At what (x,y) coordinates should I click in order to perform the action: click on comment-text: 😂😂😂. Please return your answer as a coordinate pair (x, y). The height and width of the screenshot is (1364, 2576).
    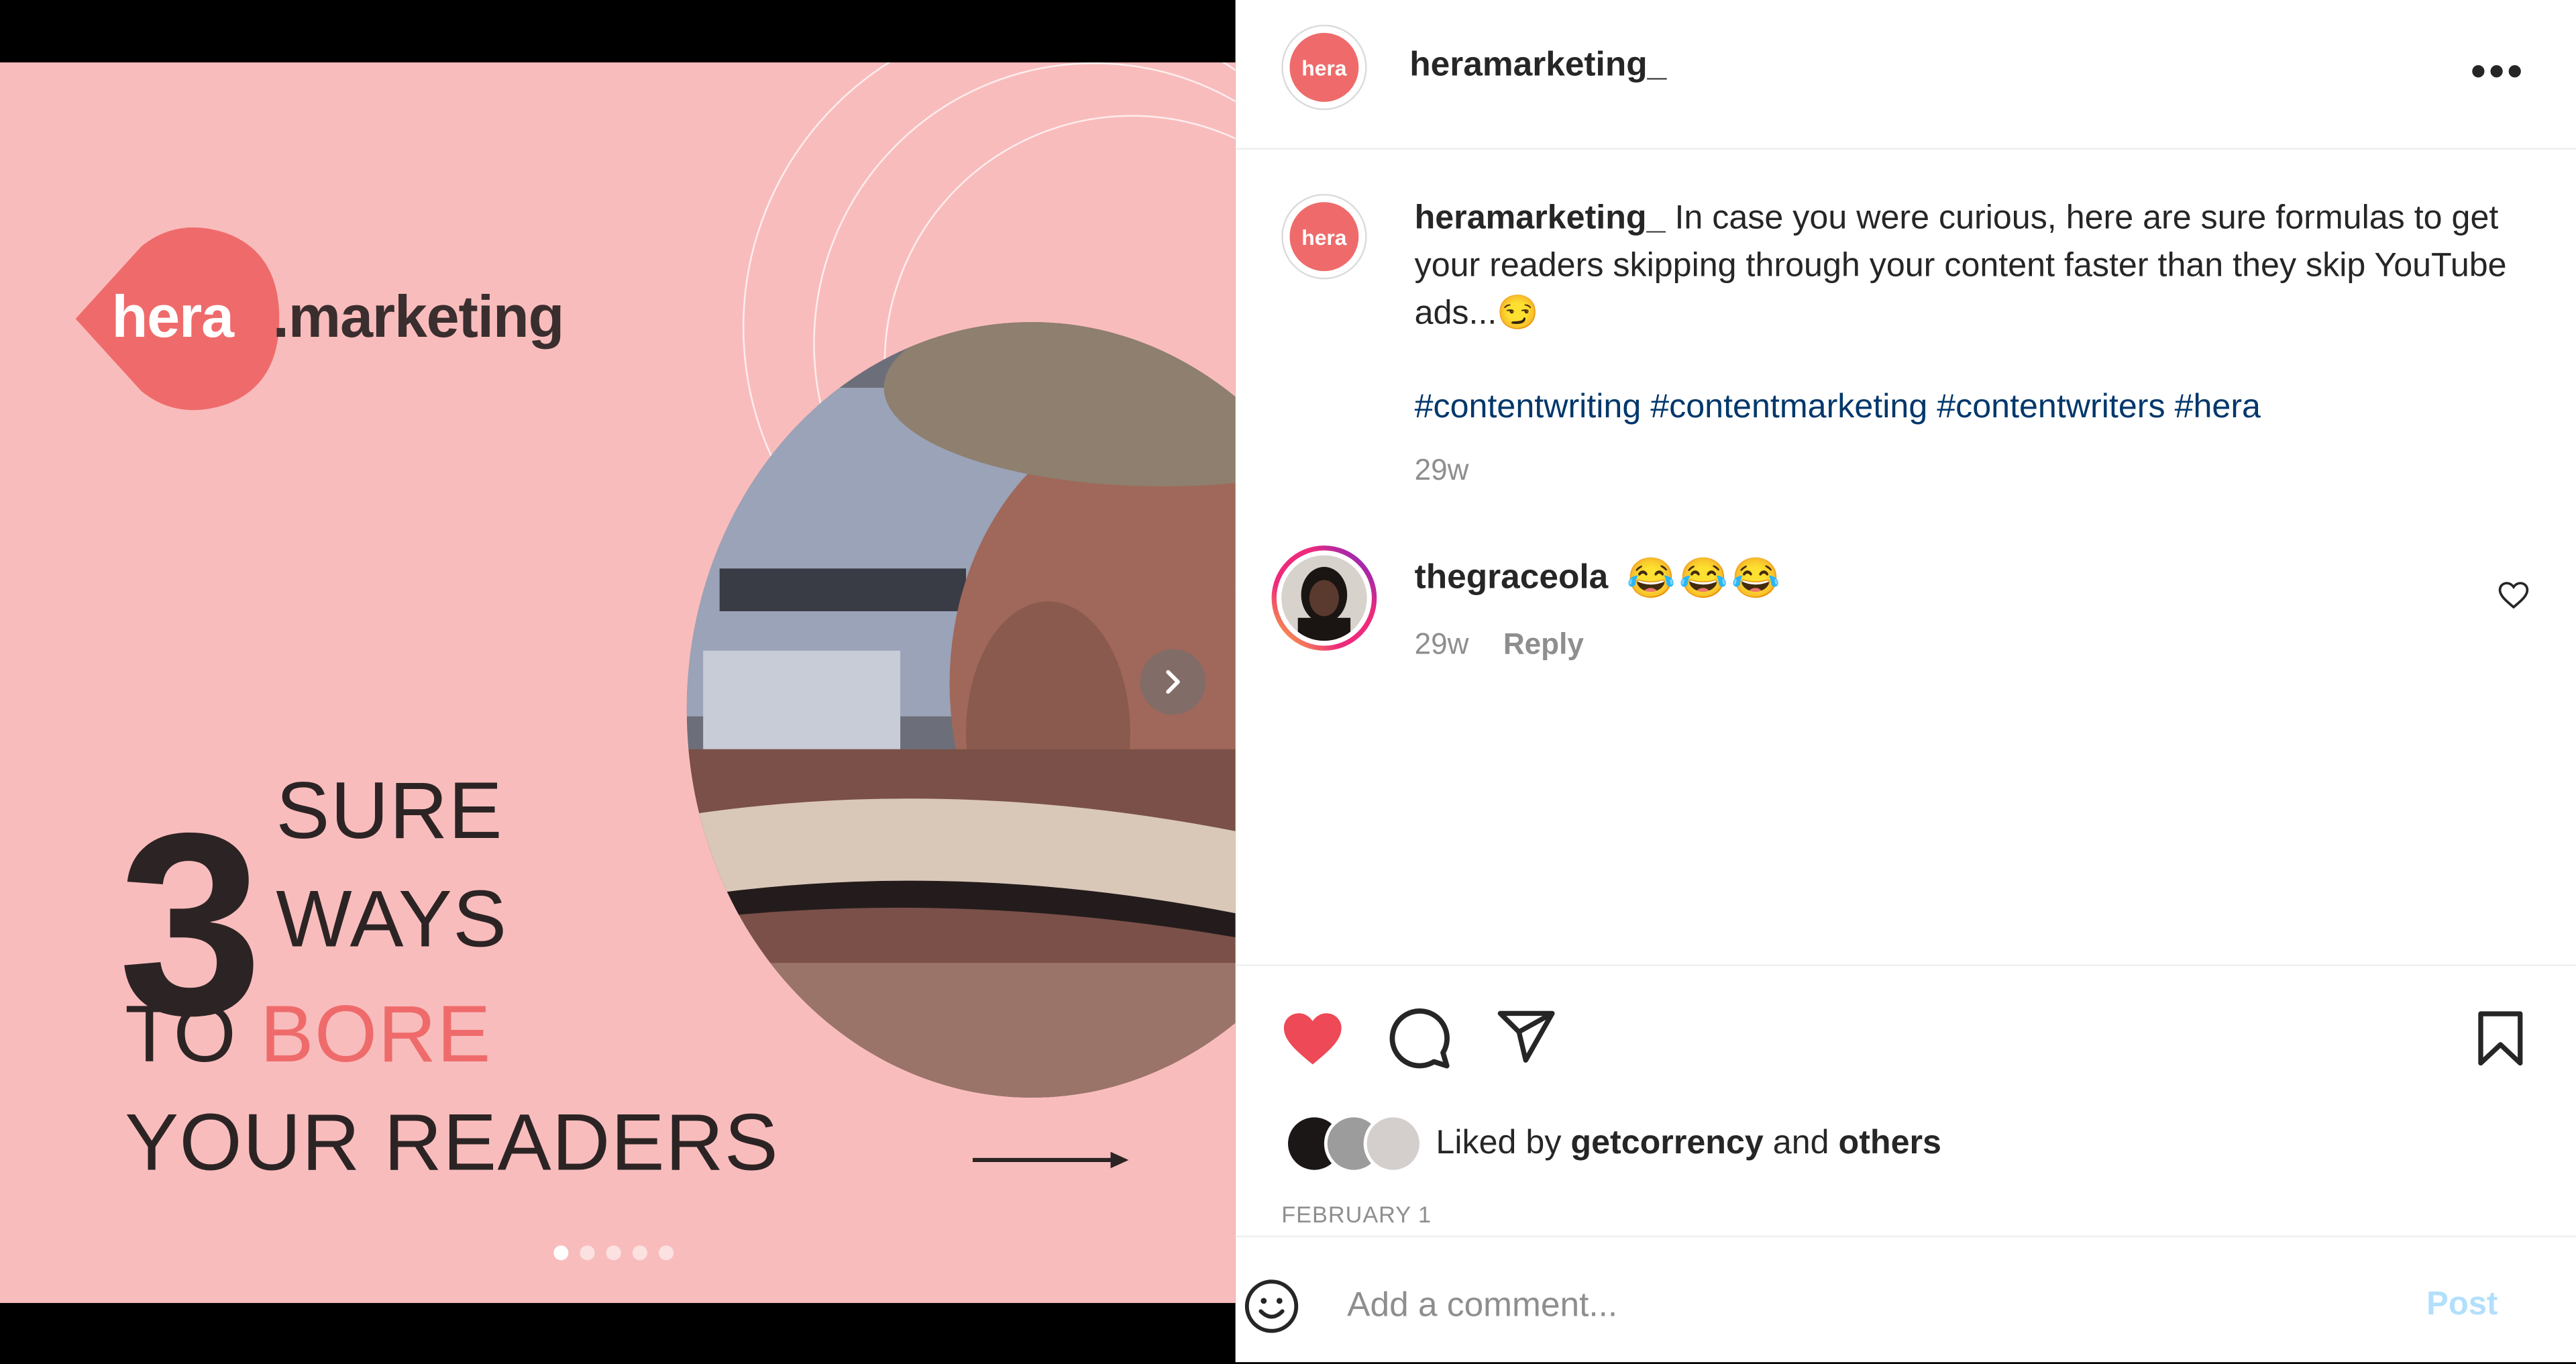
    Looking at the image, I should click on (1705, 579).